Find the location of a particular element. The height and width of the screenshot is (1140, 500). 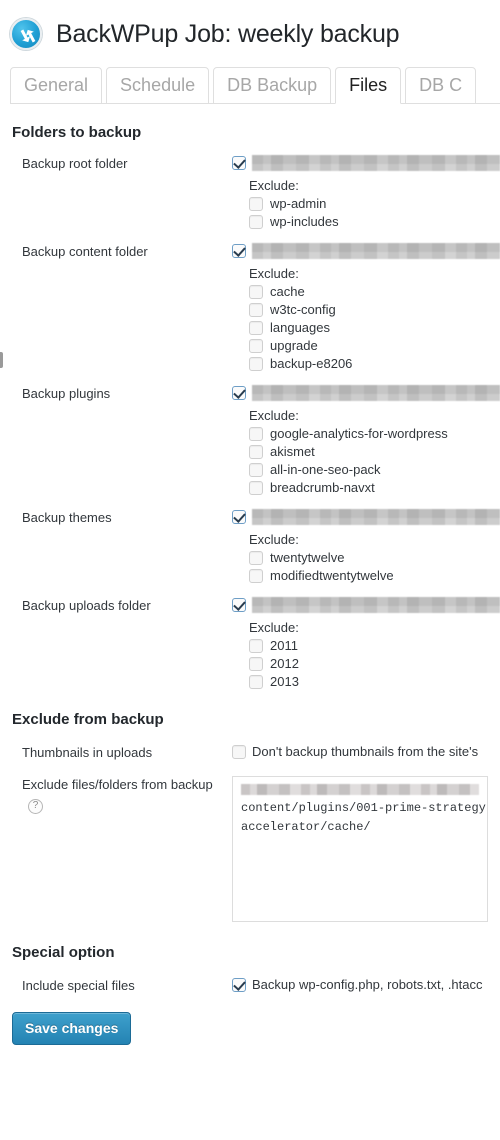

exclude-item-wp-includes: wp-includes is located at coordinates (374, 221).